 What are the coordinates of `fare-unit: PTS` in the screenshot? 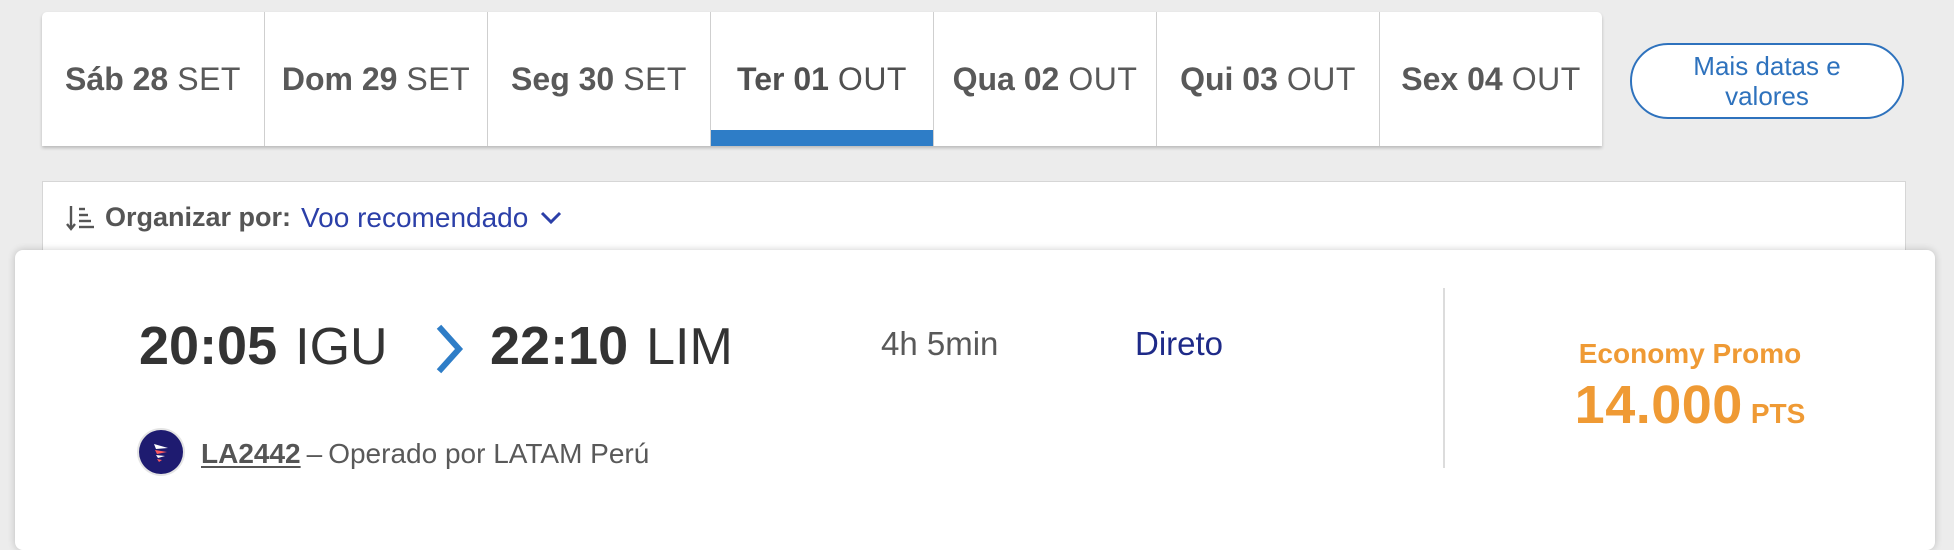 It's located at (1778, 413).